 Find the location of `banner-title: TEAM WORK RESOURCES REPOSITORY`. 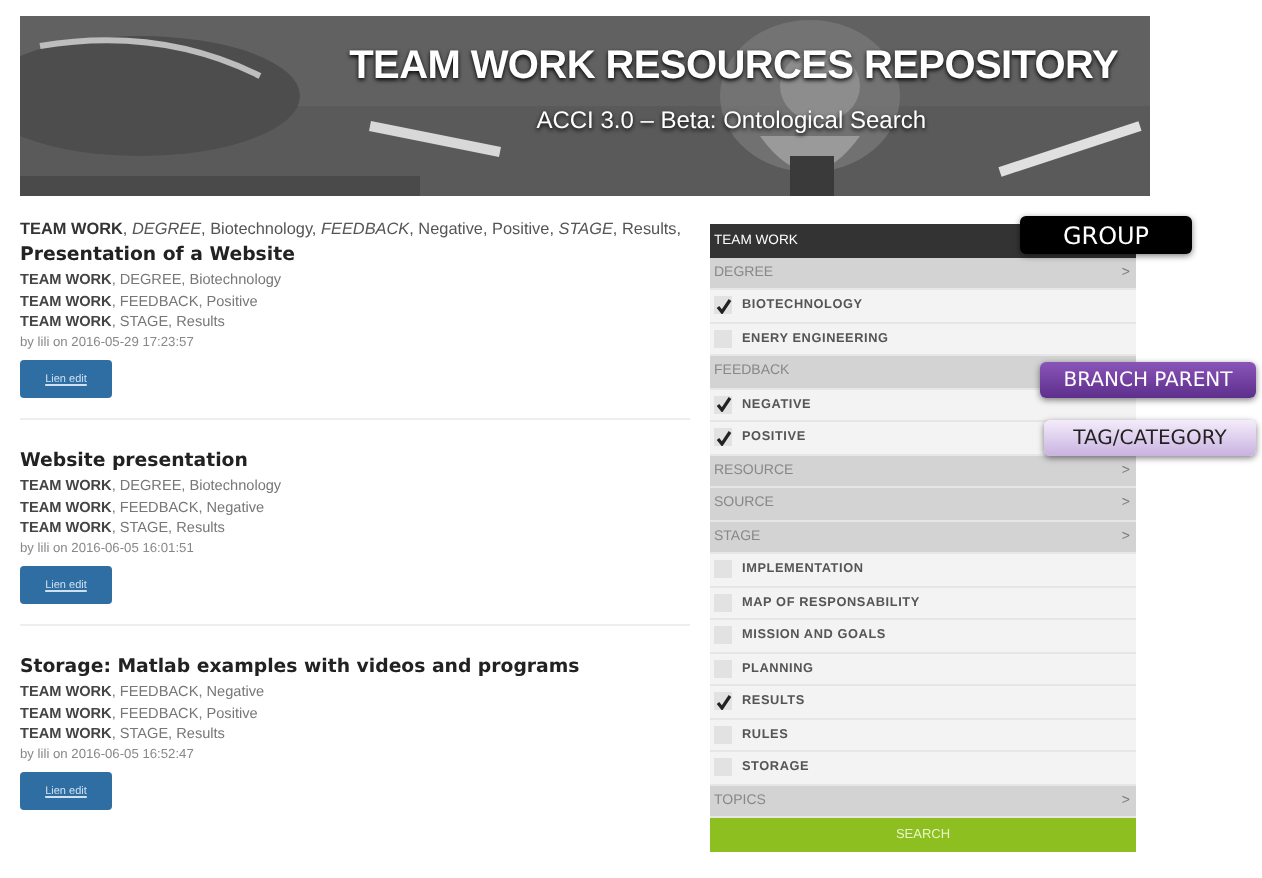

banner-title: TEAM WORK RESOURCES REPOSITORY is located at coordinates (733, 67).